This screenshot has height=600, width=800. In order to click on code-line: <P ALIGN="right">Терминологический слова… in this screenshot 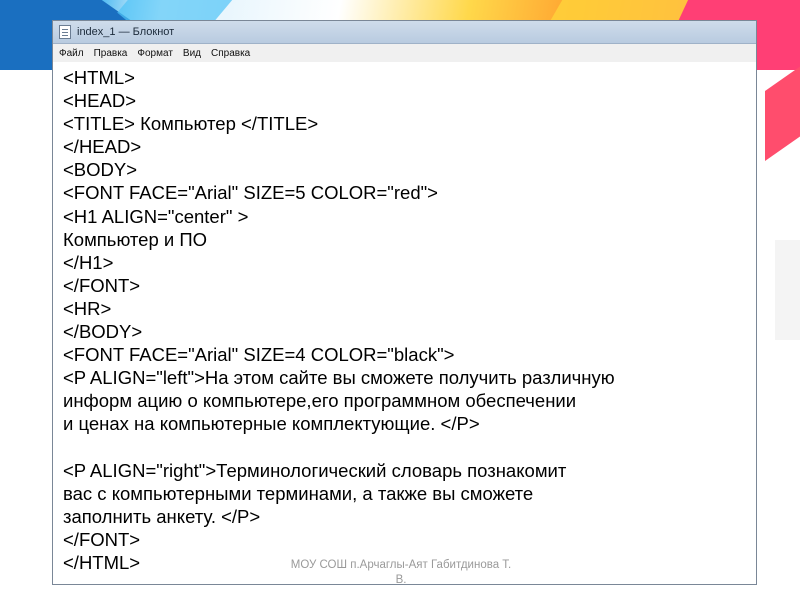, I will do `click(315, 470)`.